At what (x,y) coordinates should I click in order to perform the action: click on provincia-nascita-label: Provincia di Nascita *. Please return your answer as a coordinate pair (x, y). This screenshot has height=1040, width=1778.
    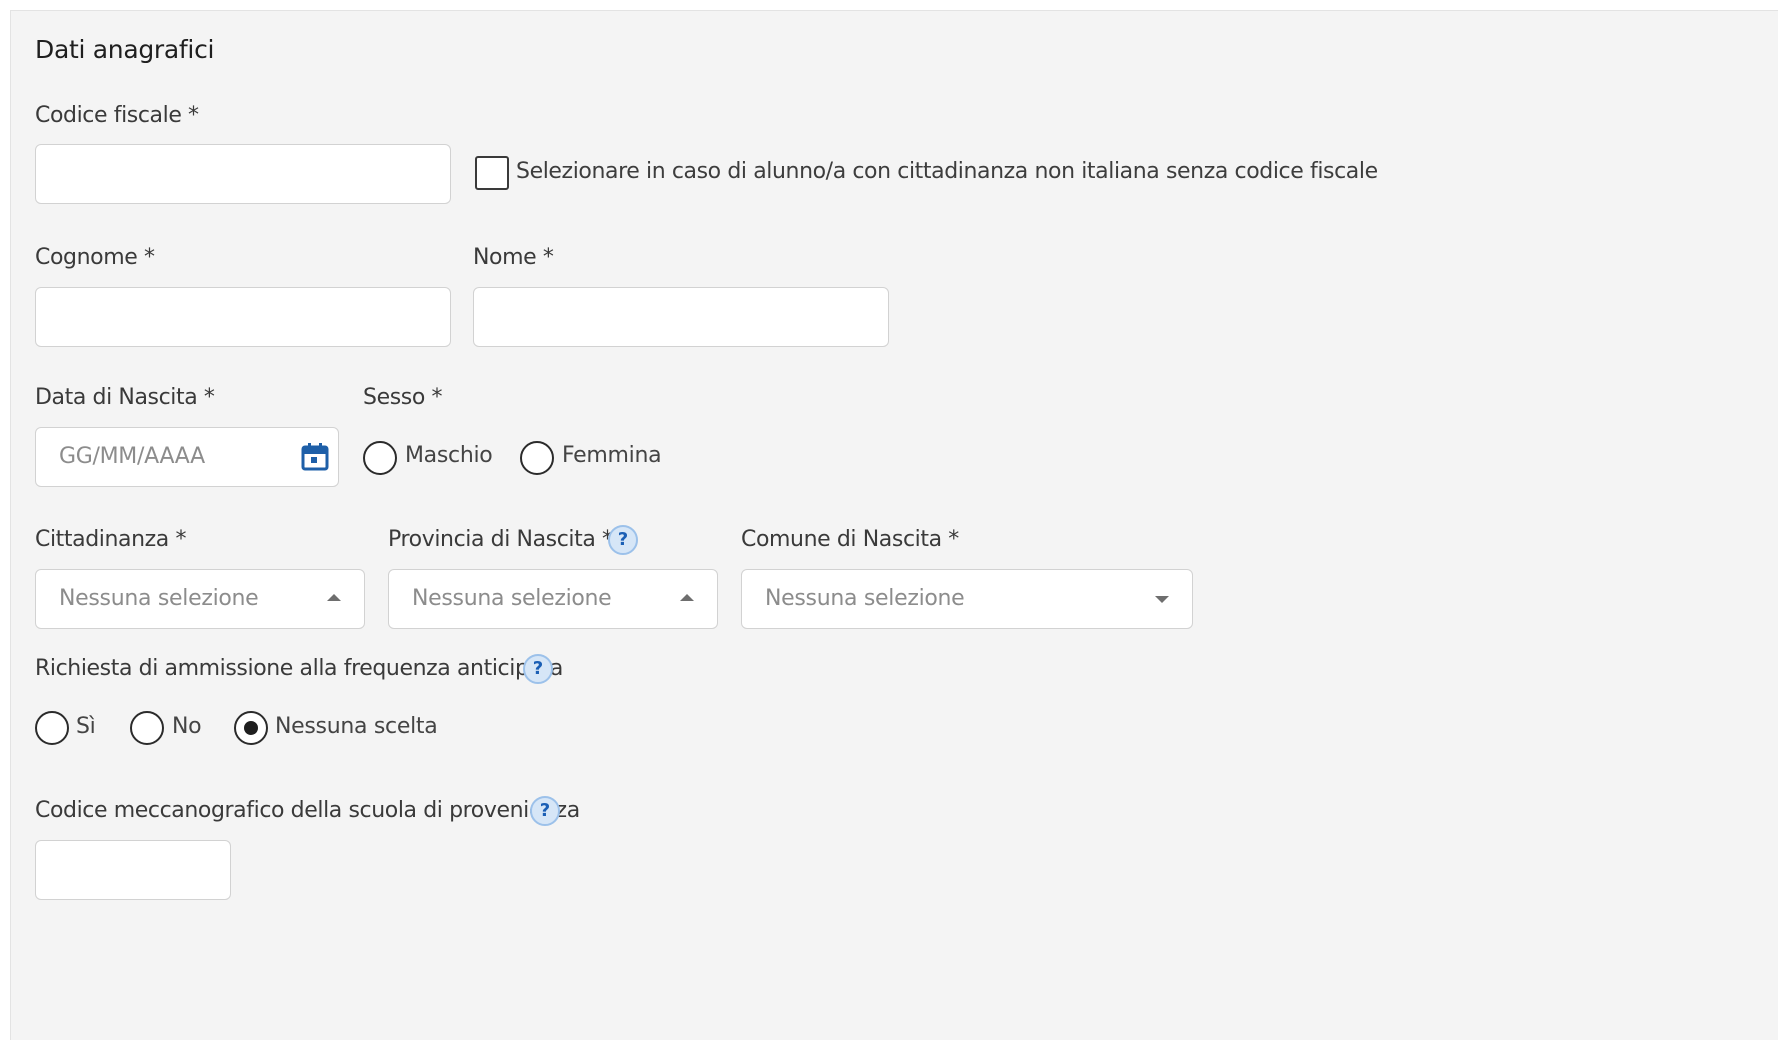
    Looking at the image, I should click on (500, 539).